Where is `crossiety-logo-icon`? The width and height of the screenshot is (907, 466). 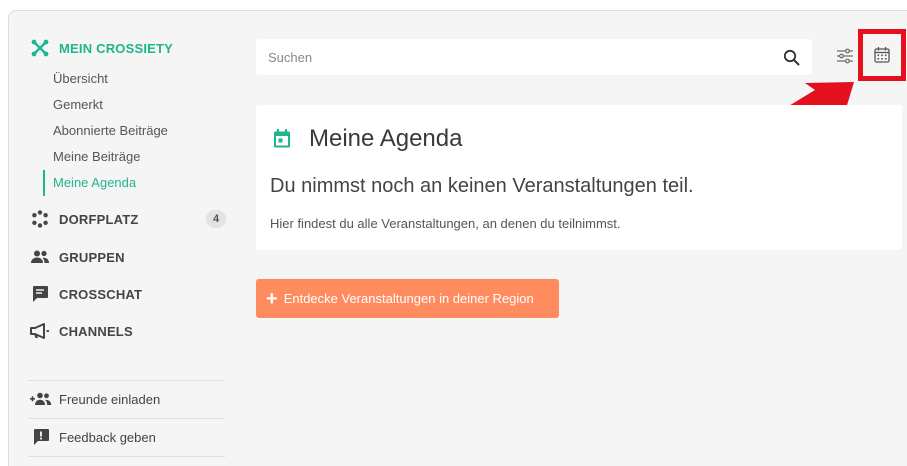
crossiety-logo-icon is located at coordinates (40, 48).